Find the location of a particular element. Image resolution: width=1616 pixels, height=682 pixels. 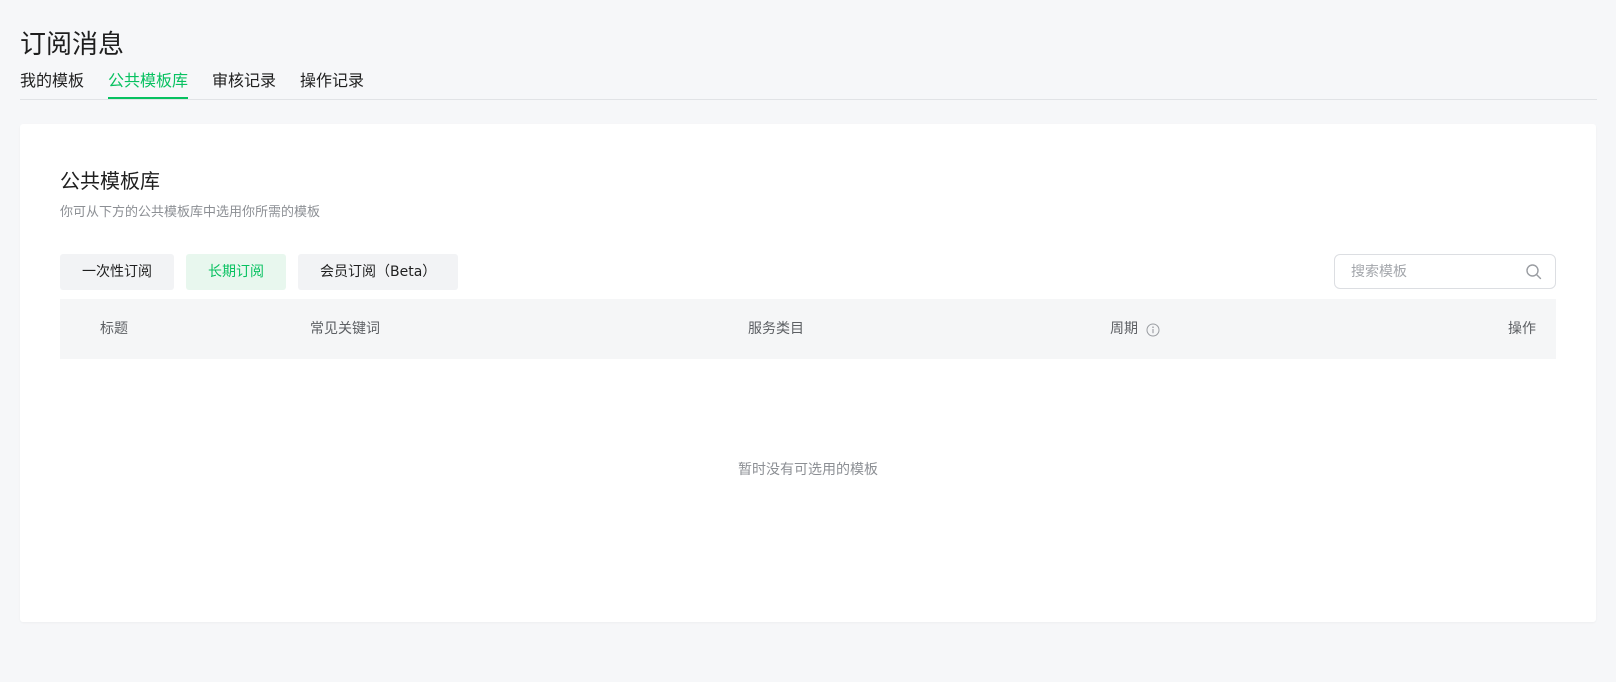

column-header-title: 标题 is located at coordinates (114, 329).